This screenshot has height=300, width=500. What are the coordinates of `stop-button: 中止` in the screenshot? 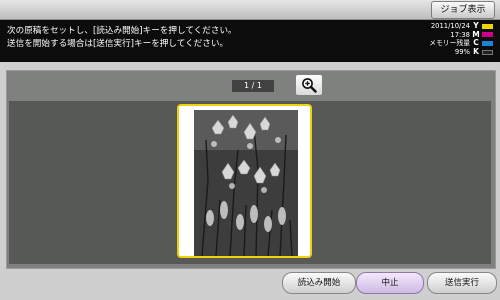 It's located at (390, 283).